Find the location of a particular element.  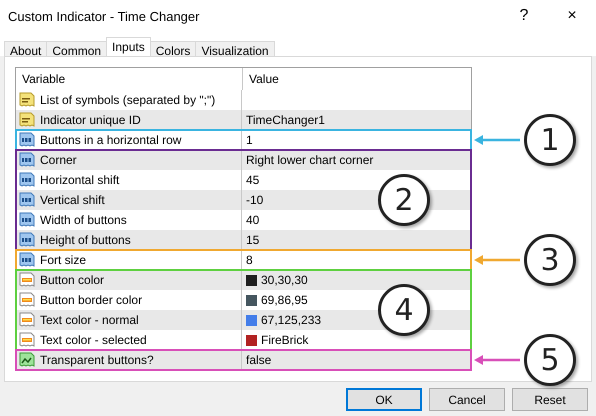

dialog-button: Reset is located at coordinates (550, 399).